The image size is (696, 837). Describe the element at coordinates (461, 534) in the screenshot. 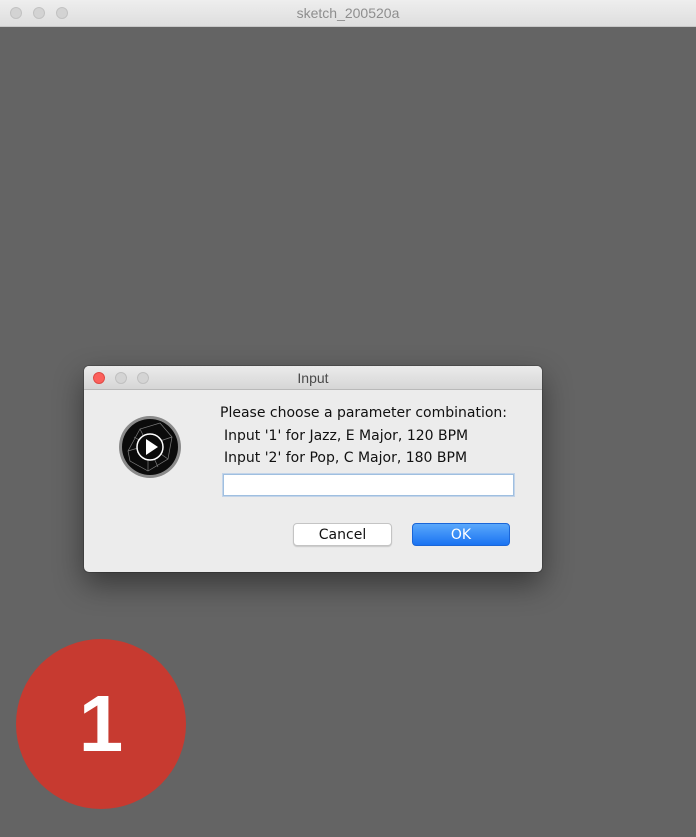

I see `ok-button: OK` at that location.